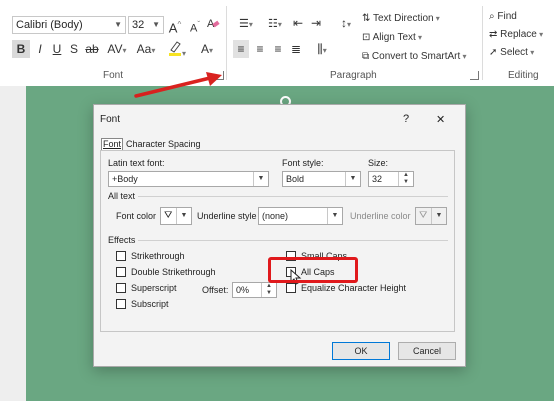 Image resolution: width=554 pixels, height=401 pixels. I want to click on search-icon: ⌕, so click(492, 16).